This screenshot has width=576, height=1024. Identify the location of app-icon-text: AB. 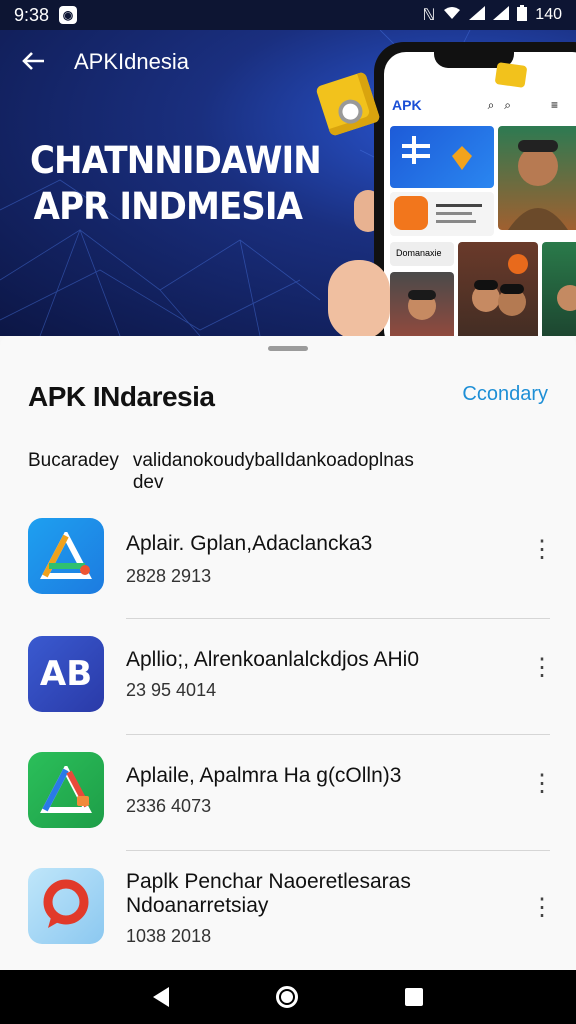
(66, 674).